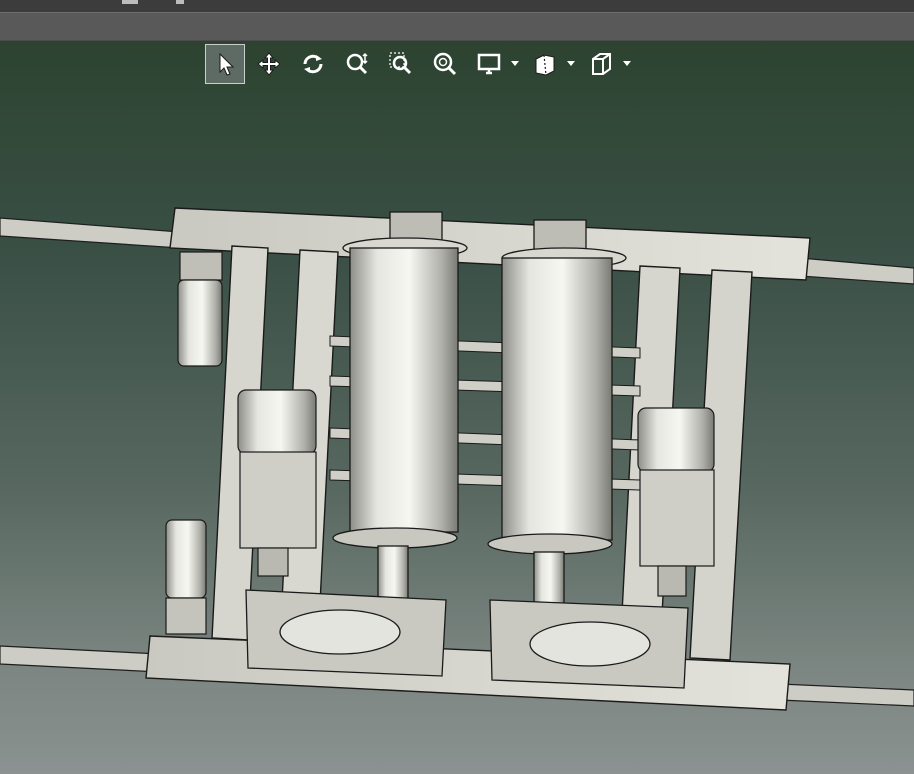 The width and height of the screenshot is (914, 774). I want to click on view-orientation-button, so click(601, 64).